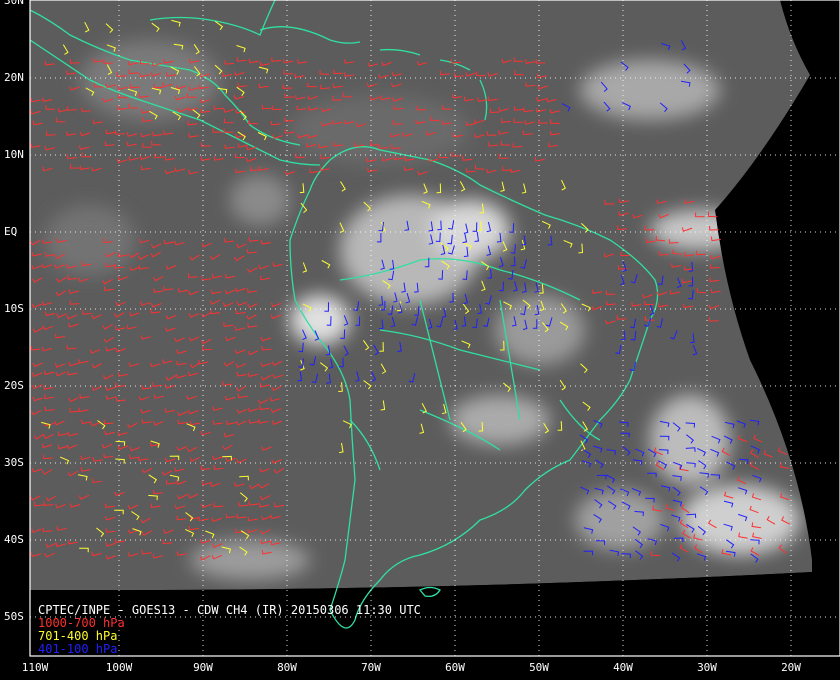 This screenshot has width=840, height=680. What do you see at coordinates (623, 667) in the screenshot?
I see `longitude-label: 40W` at bounding box center [623, 667].